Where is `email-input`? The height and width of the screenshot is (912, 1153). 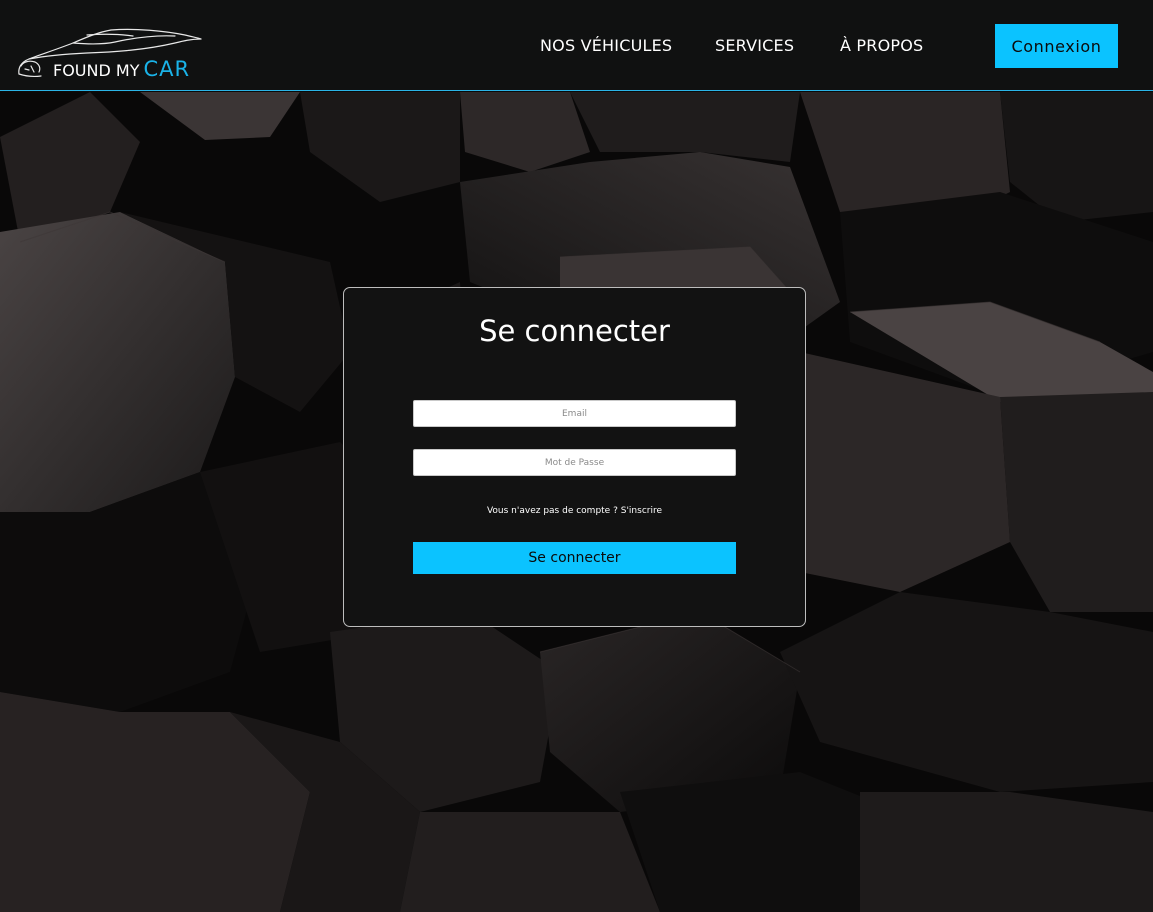 email-input is located at coordinates (574, 413).